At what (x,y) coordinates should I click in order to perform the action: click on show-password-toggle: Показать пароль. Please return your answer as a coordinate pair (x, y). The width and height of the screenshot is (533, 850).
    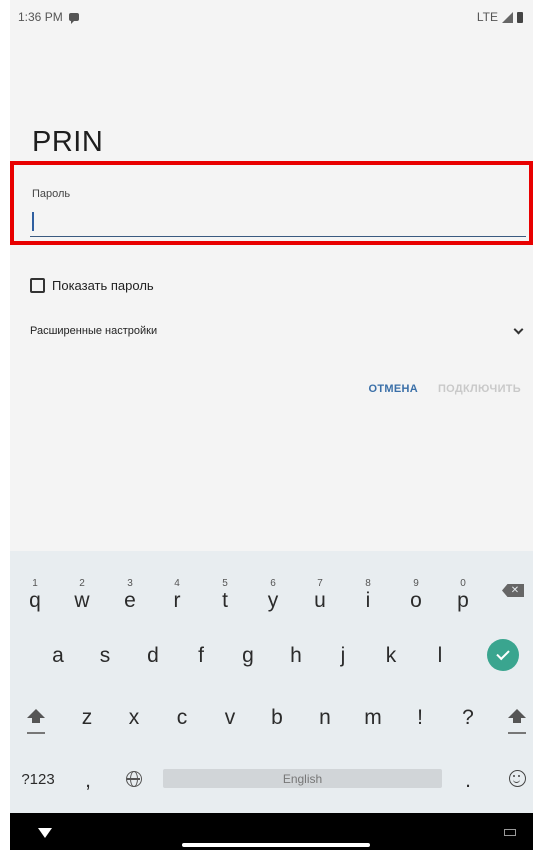
    Looking at the image, I should click on (92, 285).